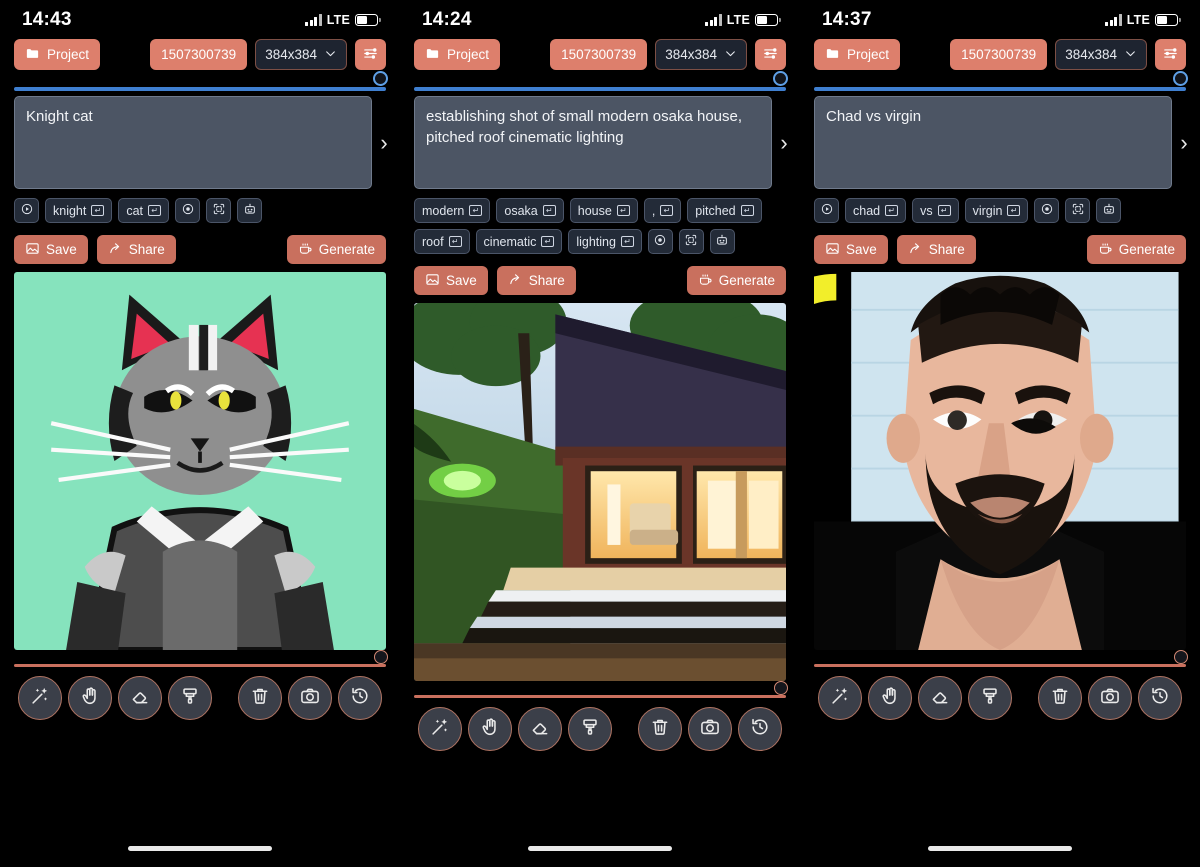 The height and width of the screenshot is (867, 1200). Describe the element at coordinates (519, 241) in the screenshot. I see `token-chip: cinematic ↵` at that location.